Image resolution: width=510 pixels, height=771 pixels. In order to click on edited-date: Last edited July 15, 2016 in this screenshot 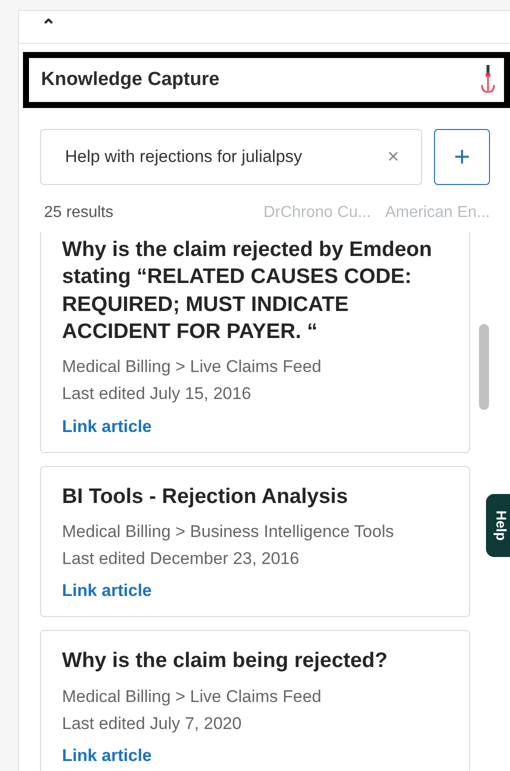, I will do `click(157, 394)`.